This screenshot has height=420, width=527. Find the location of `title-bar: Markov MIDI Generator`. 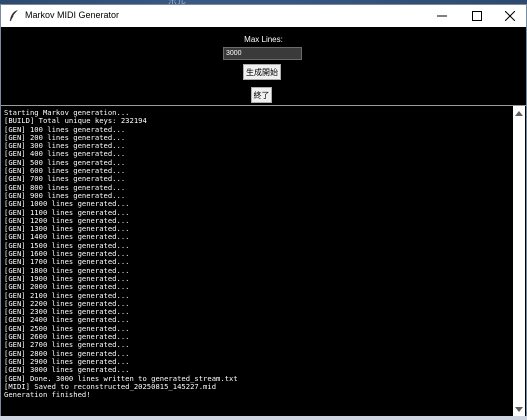

title-bar: Markov MIDI Generator is located at coordinates (263, 16).